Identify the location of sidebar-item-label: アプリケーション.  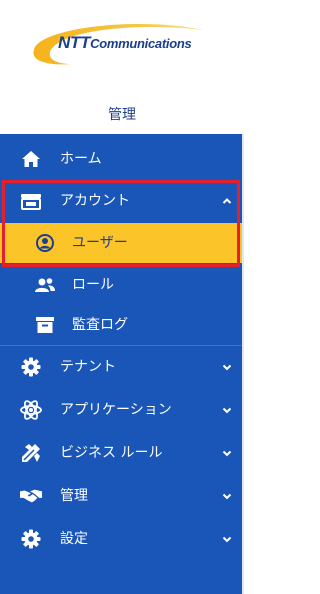
(116, 410).